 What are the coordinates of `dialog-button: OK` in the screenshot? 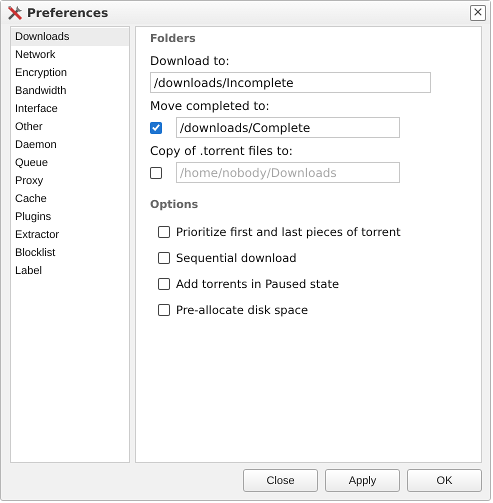 It's located at (444, 480).